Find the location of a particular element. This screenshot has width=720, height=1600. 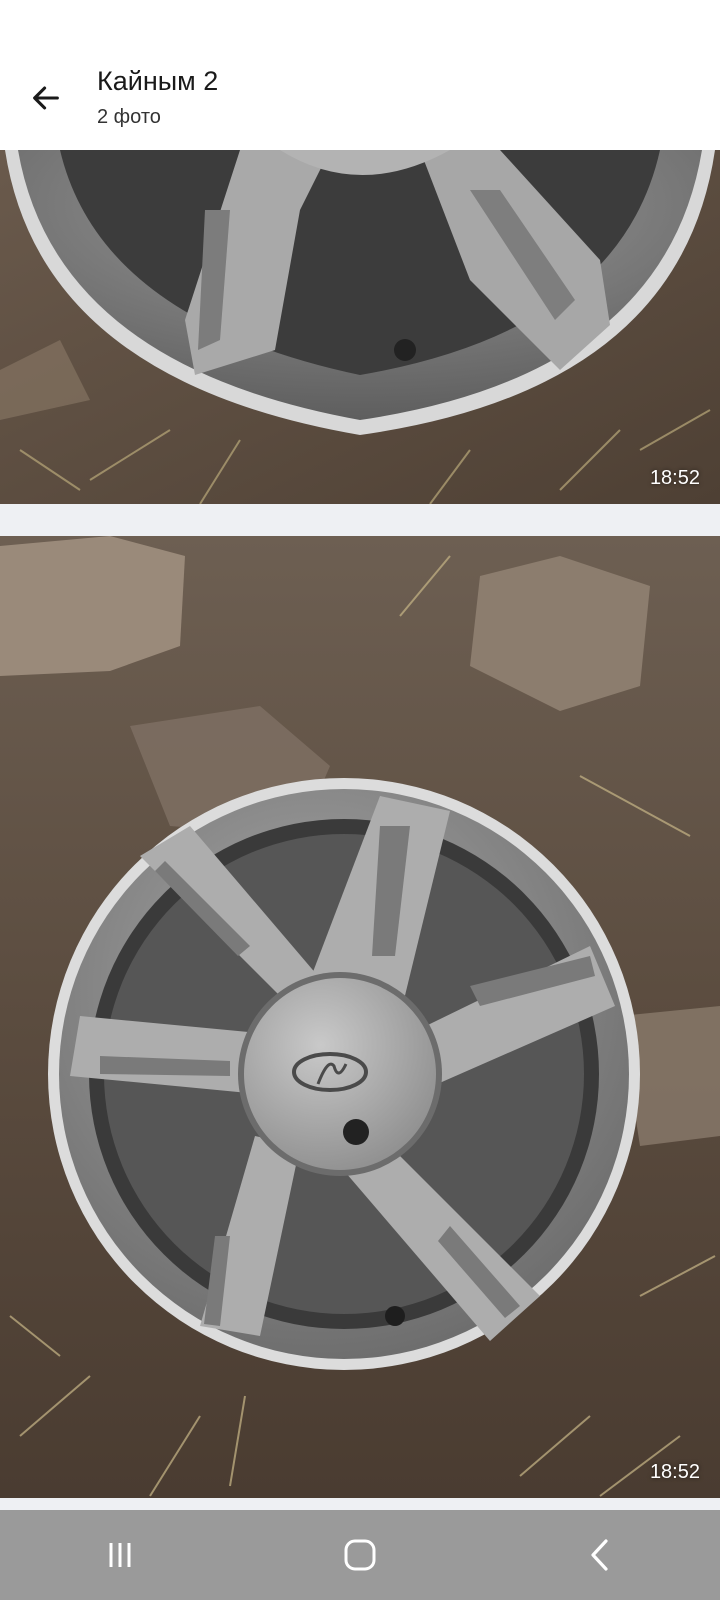

back-button is located at coordinates (46, 98).